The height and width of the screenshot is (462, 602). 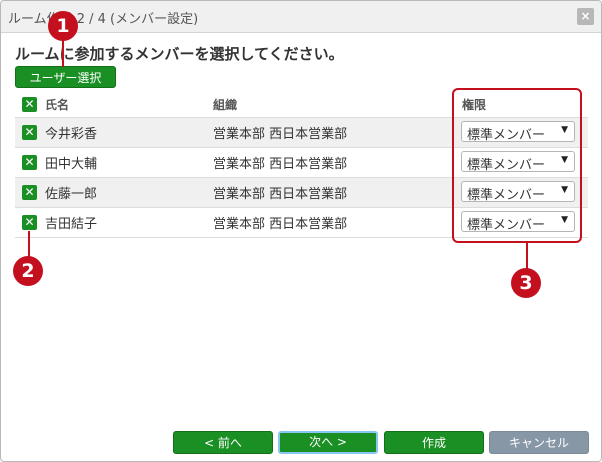 I want to click on previous-button: < 前へ, so click(x=223, y=442).